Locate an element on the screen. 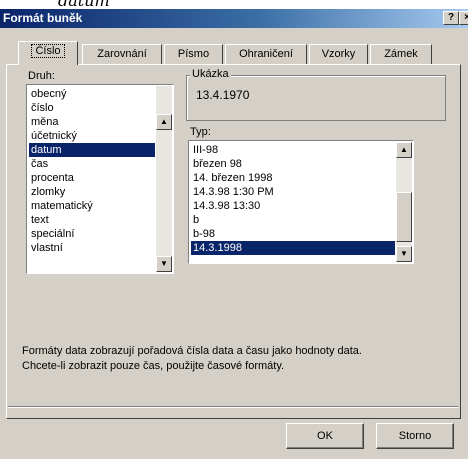  category-list-item: obecný is located at coordinates (92, 94).